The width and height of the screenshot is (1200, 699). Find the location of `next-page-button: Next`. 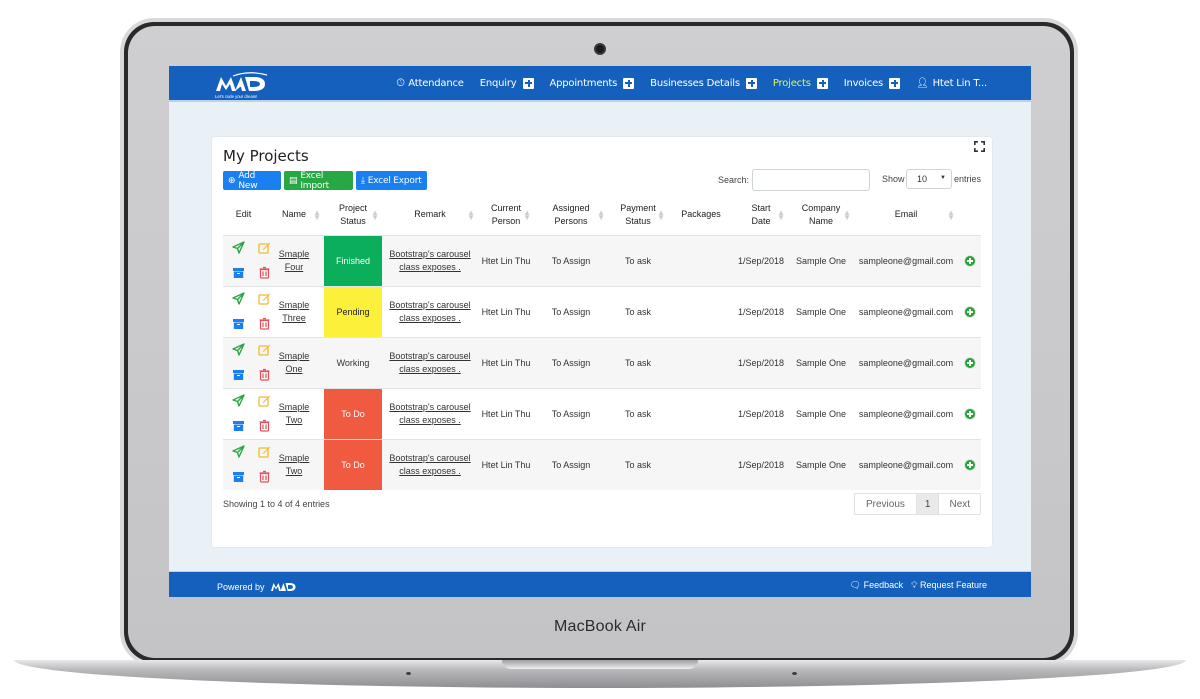

next-page-button: Next is located at coordinates (959, 504).